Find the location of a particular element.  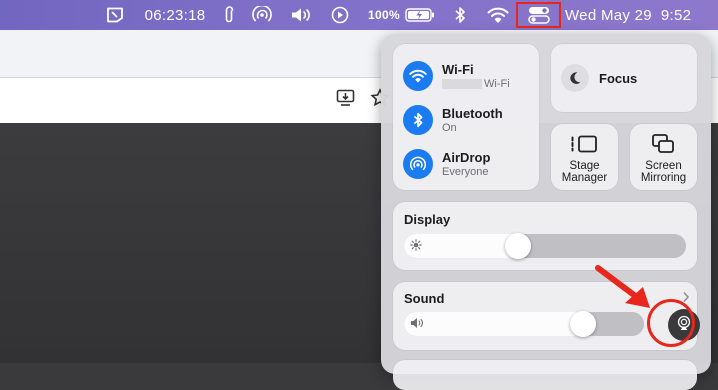

display-slider-knob is located at coordinates (518, 246).